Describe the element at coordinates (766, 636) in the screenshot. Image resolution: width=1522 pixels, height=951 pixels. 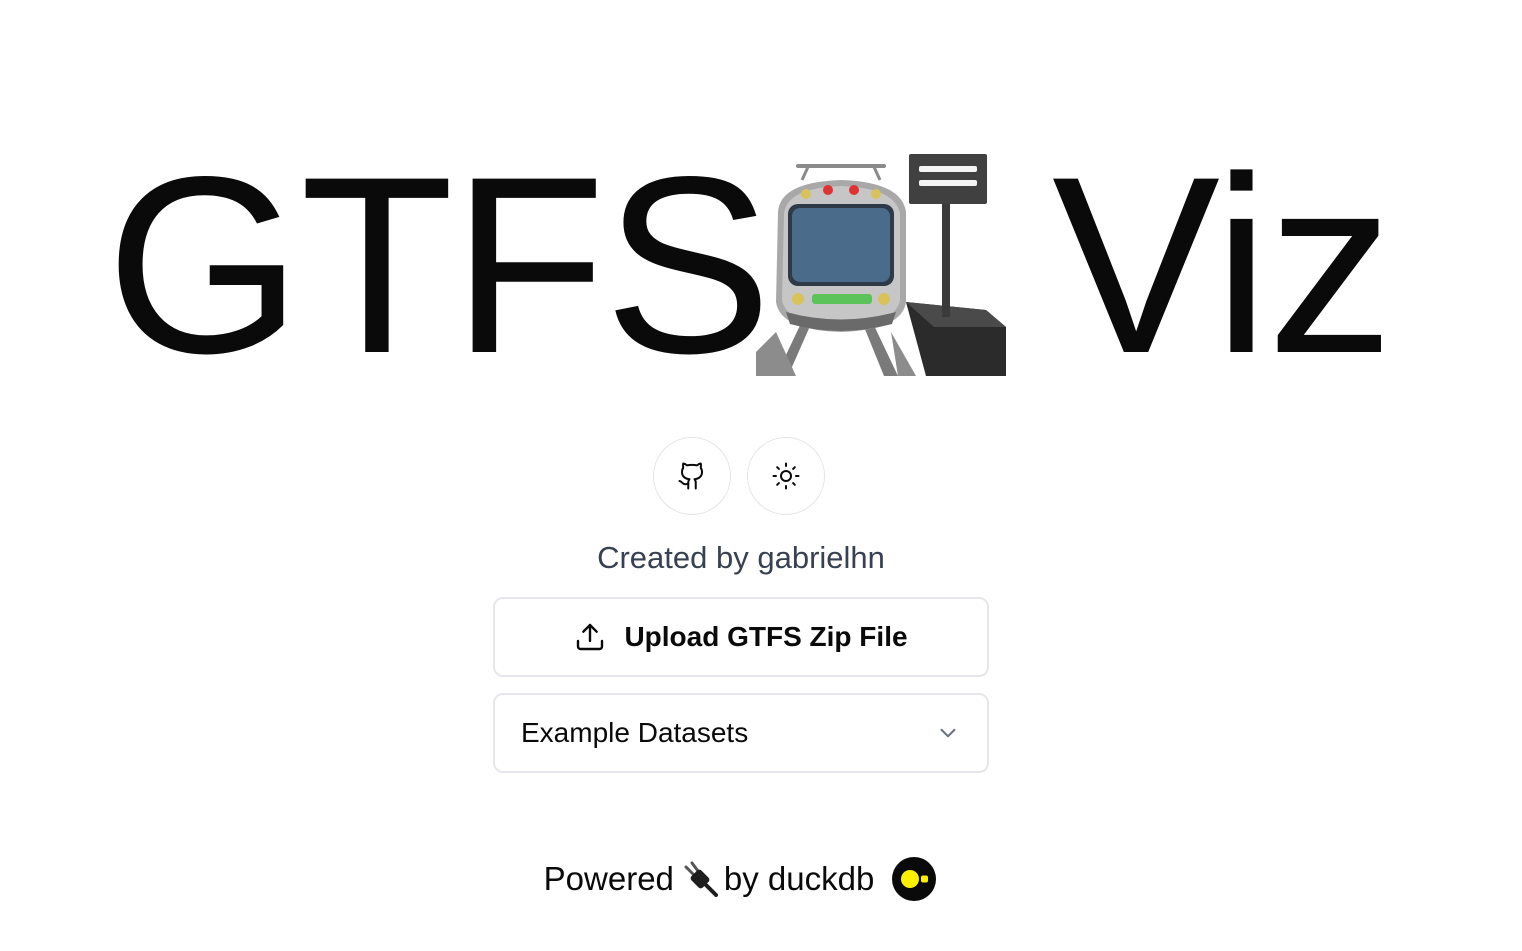
I see `upload-label: Upload GTFS Zip File` at that location.